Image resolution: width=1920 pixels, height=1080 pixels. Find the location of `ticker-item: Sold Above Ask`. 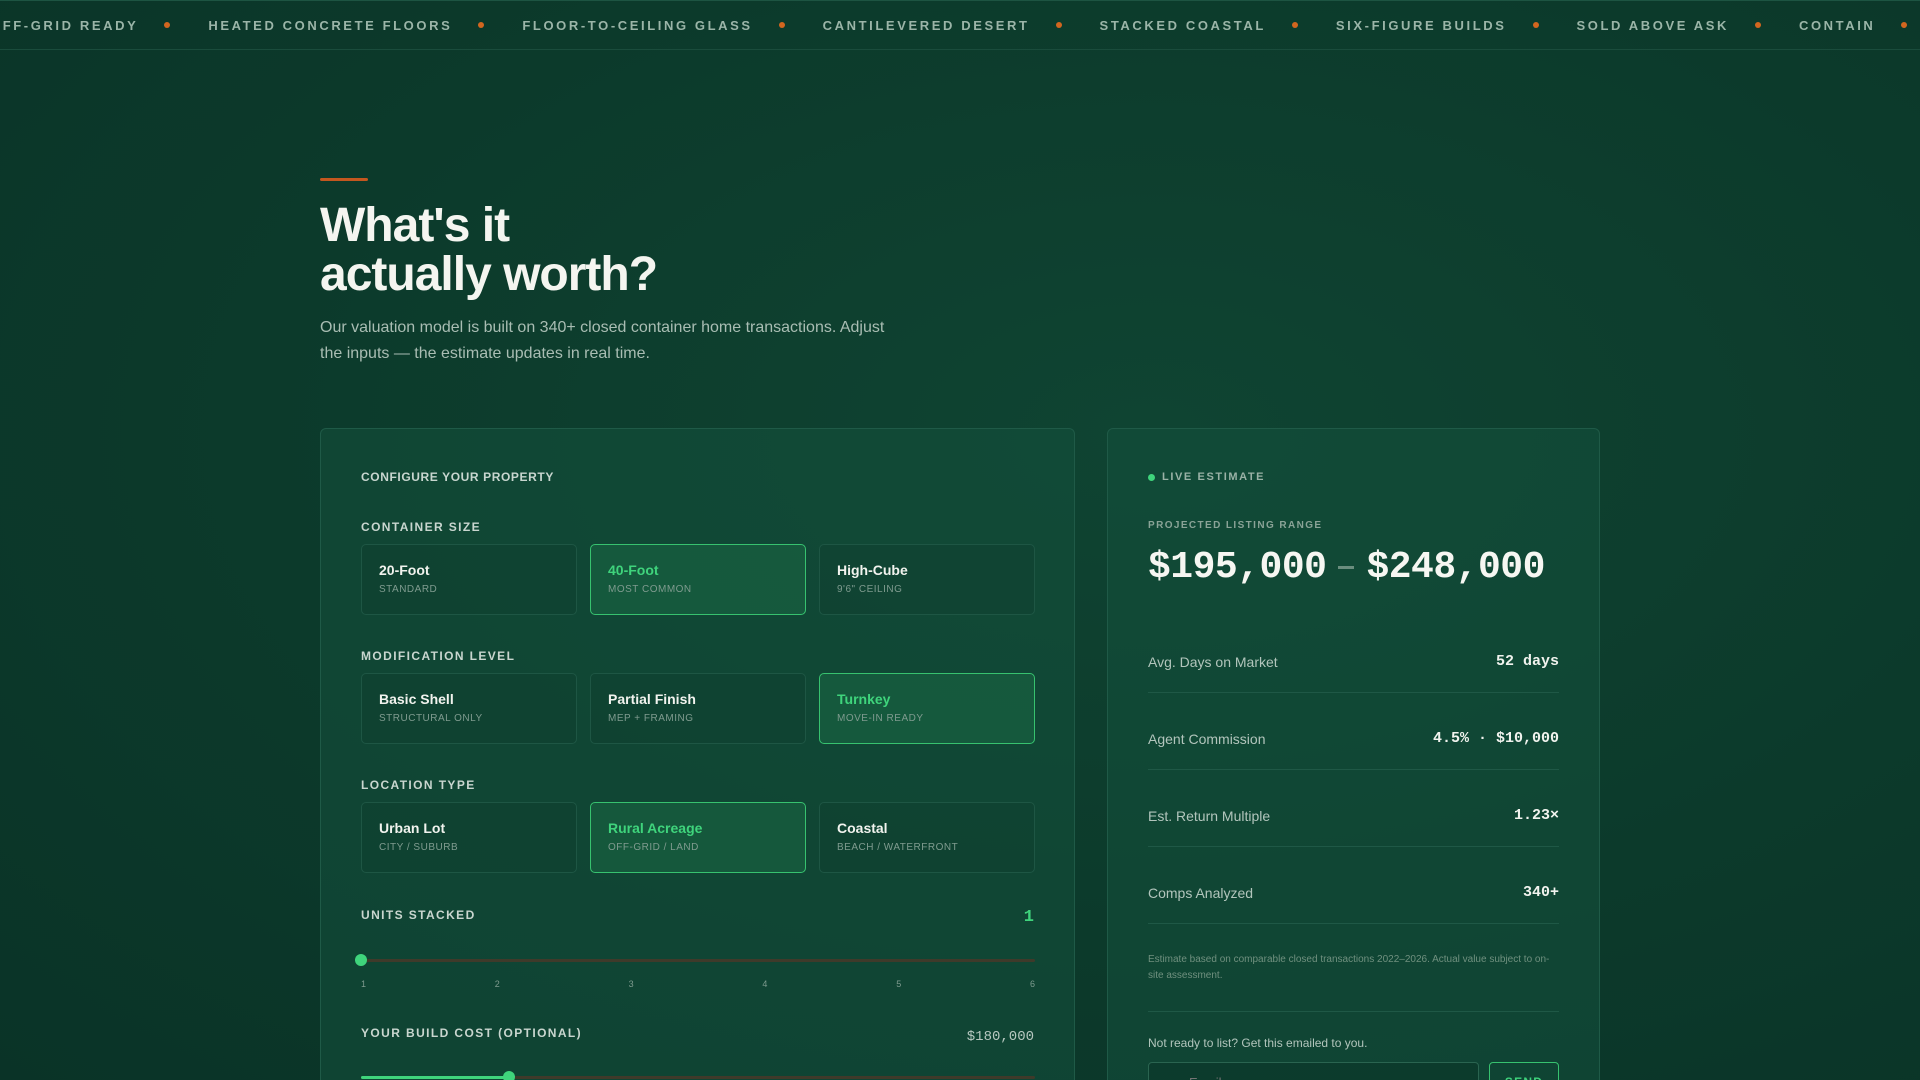

ticker-item: Sold Above Ask is located at coordinates (1688, 25).